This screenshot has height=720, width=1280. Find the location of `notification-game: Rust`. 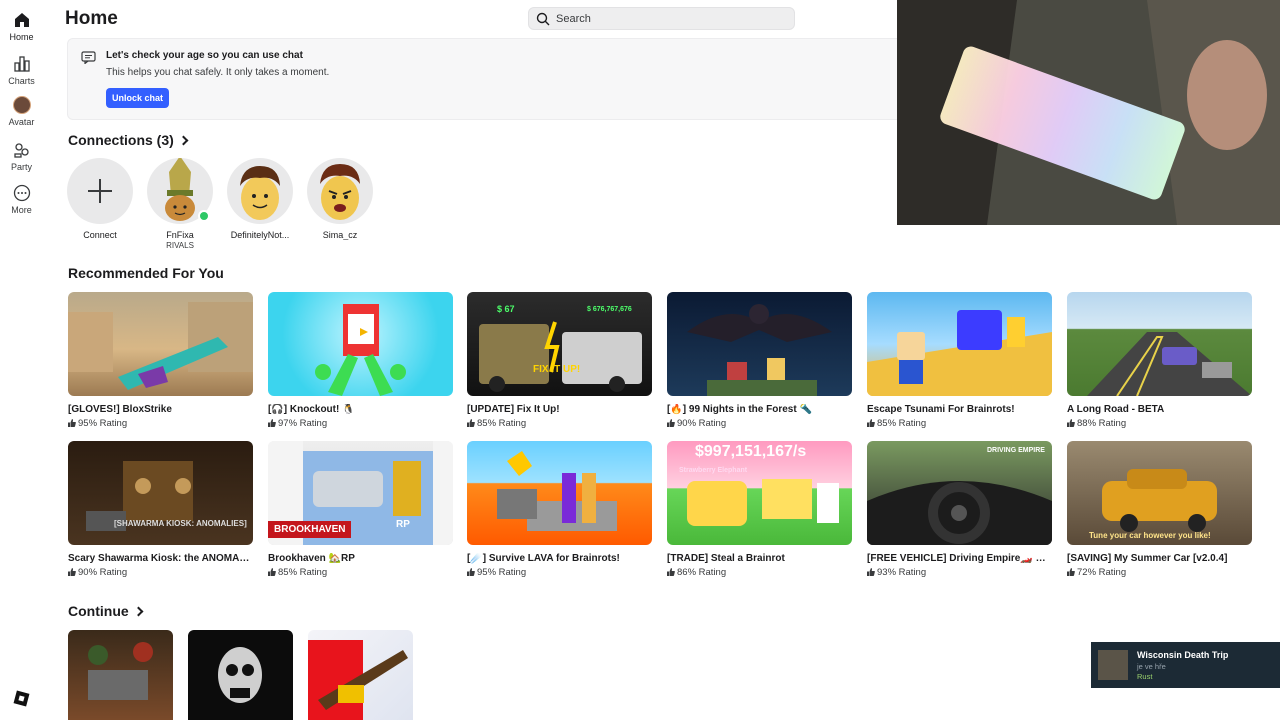

notification-game: Rust is located at coordinates (1145, 676).